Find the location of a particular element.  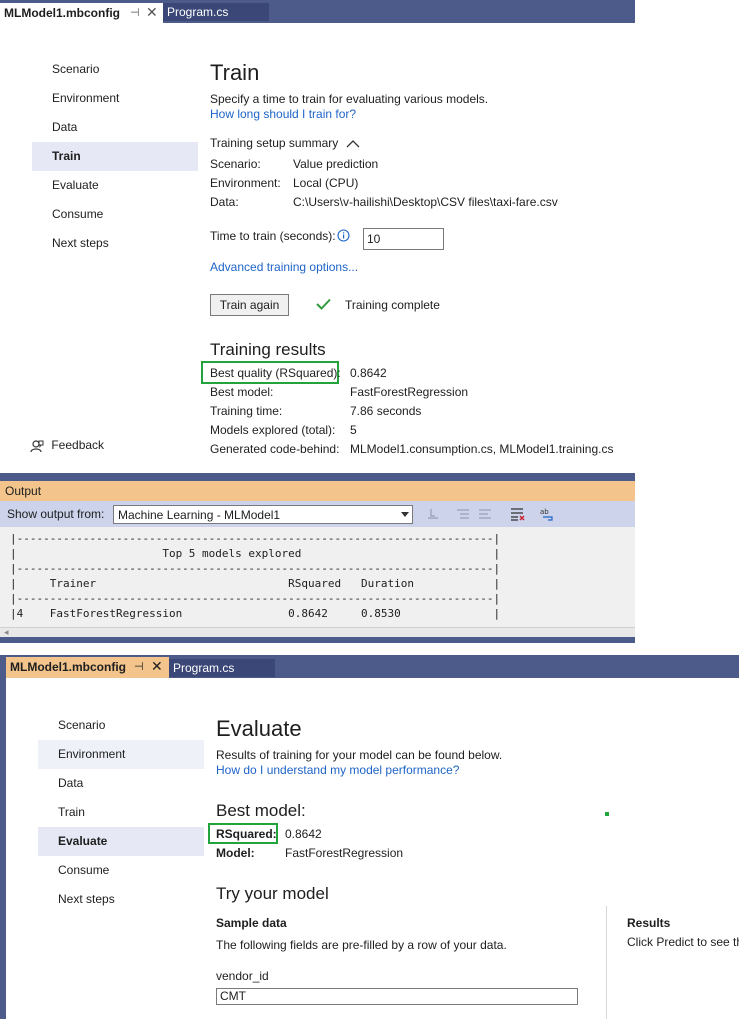

time-to-train-input: 10 is located at coordinates (403, 239).